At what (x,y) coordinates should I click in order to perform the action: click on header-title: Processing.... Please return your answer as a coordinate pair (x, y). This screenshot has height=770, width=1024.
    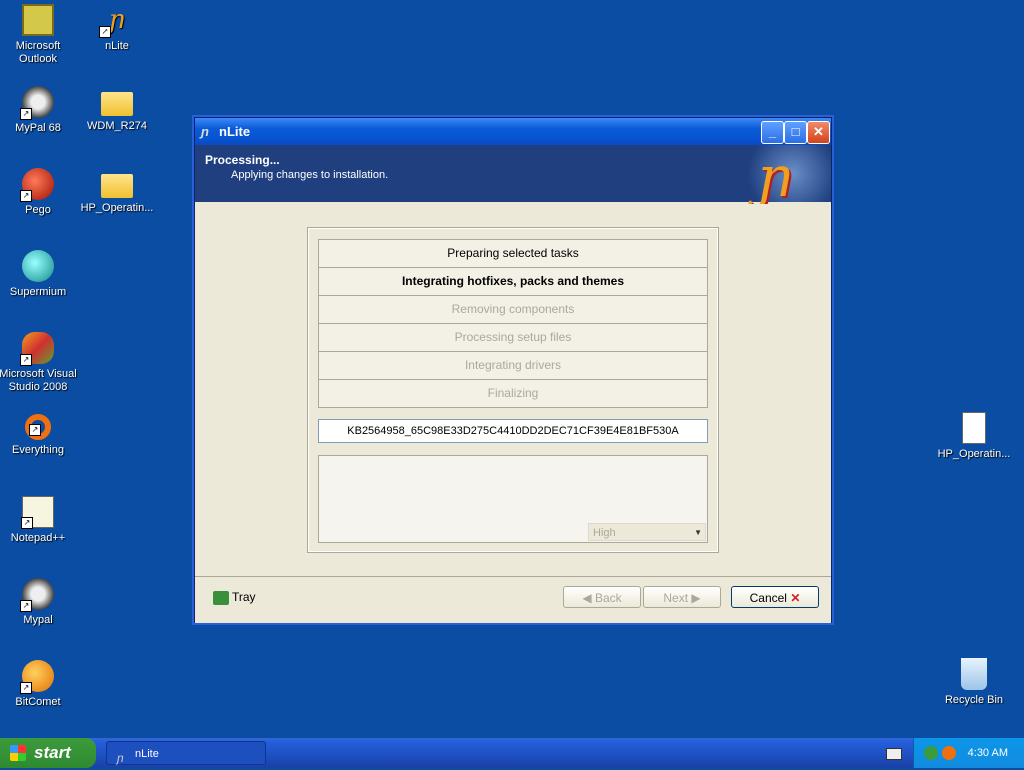
    Looking at the image, I should click on (242, 160).